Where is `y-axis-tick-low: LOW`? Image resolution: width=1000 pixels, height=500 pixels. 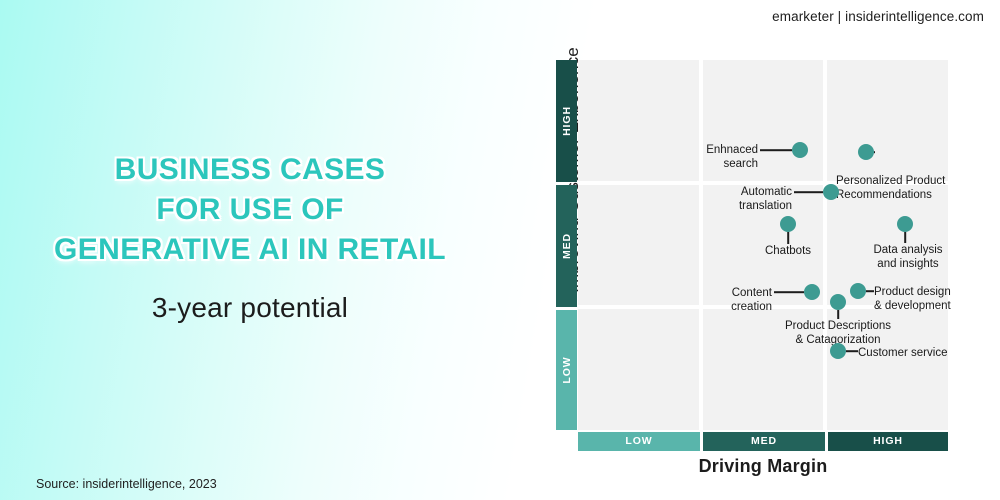
y-axis-tick-low: LOW is located at coordinates (566, 370).